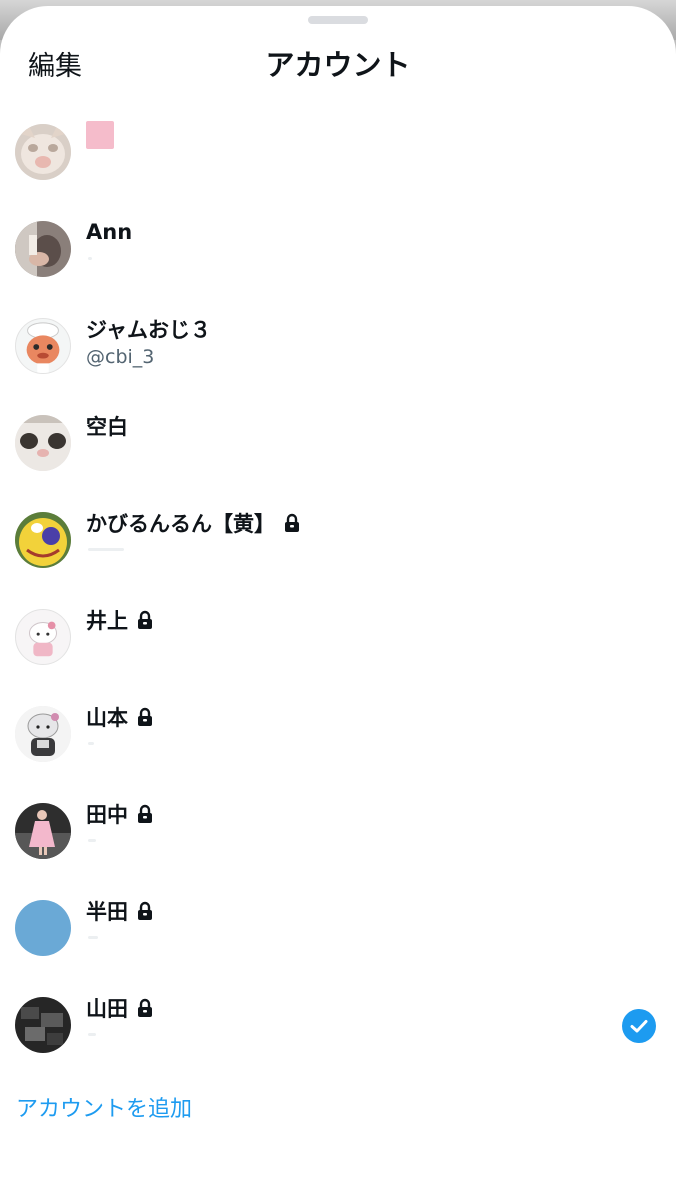  I want to click on account-name: 田中, so click(120, 814).